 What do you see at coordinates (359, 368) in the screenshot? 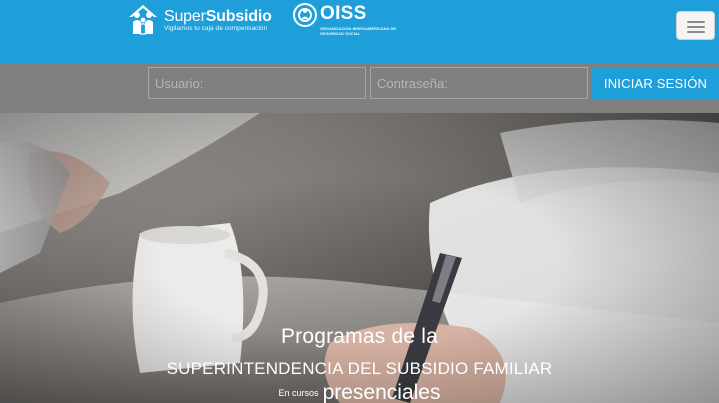
I see `hero-subtitle: SUPERINTENDENCIA DEL SUBSIDIO FAMILIAR` at bounding box center [359, 368].